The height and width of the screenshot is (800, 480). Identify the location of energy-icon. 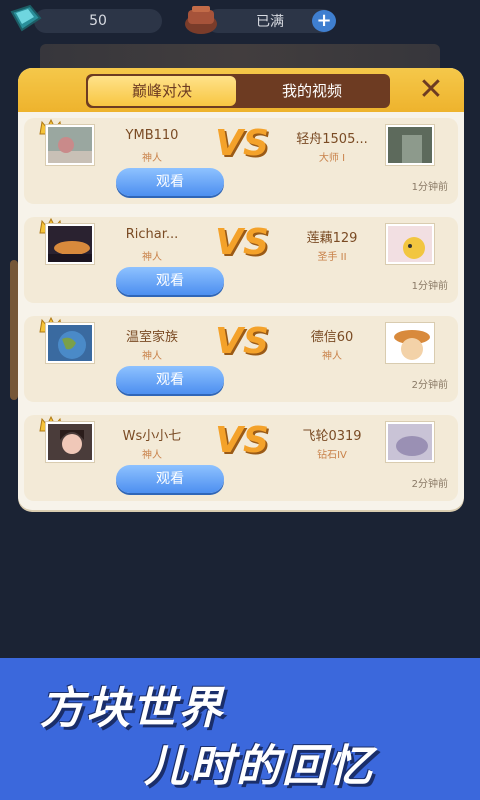
(201, 20).